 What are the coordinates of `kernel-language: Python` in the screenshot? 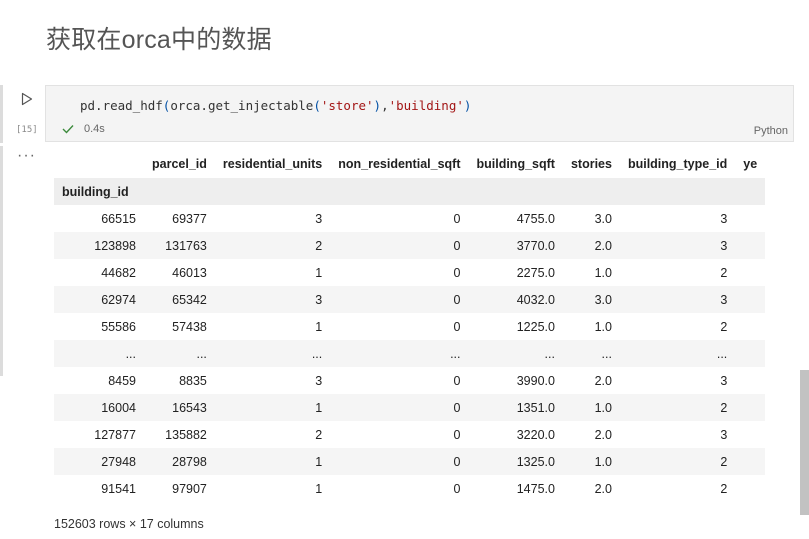 It's located at (771, 131).